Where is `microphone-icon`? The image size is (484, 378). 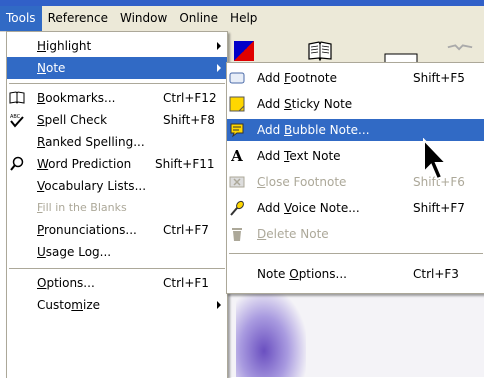
microphone-icon is located at coordinates (237, 208).